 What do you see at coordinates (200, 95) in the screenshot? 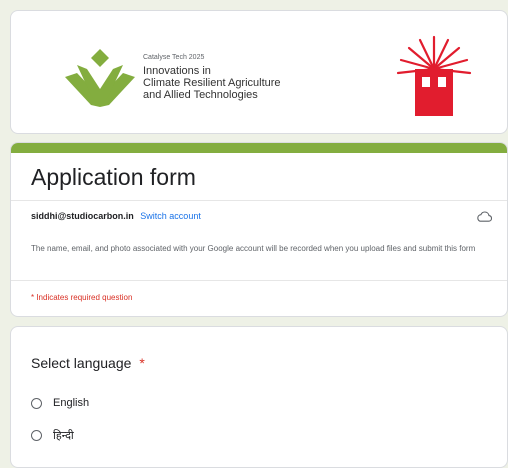
I see `banner-title-line-3: and Allied Technologies` at bounding box center [200, 95].